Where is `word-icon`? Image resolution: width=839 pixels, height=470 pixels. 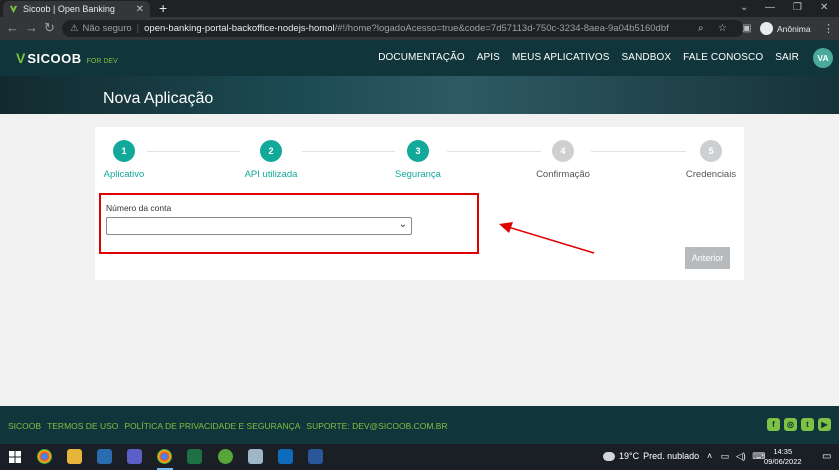 word-icon is located at coordinates (315, 456).